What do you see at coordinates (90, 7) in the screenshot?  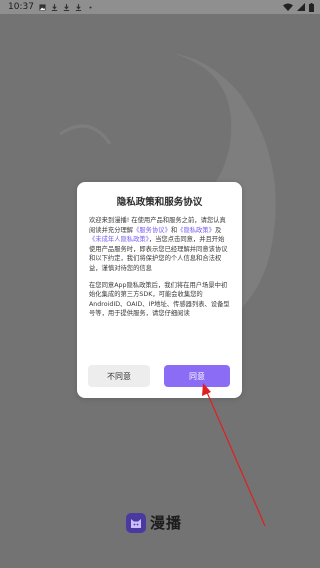 I see `dot-icon` at bounding box center [90, 7].